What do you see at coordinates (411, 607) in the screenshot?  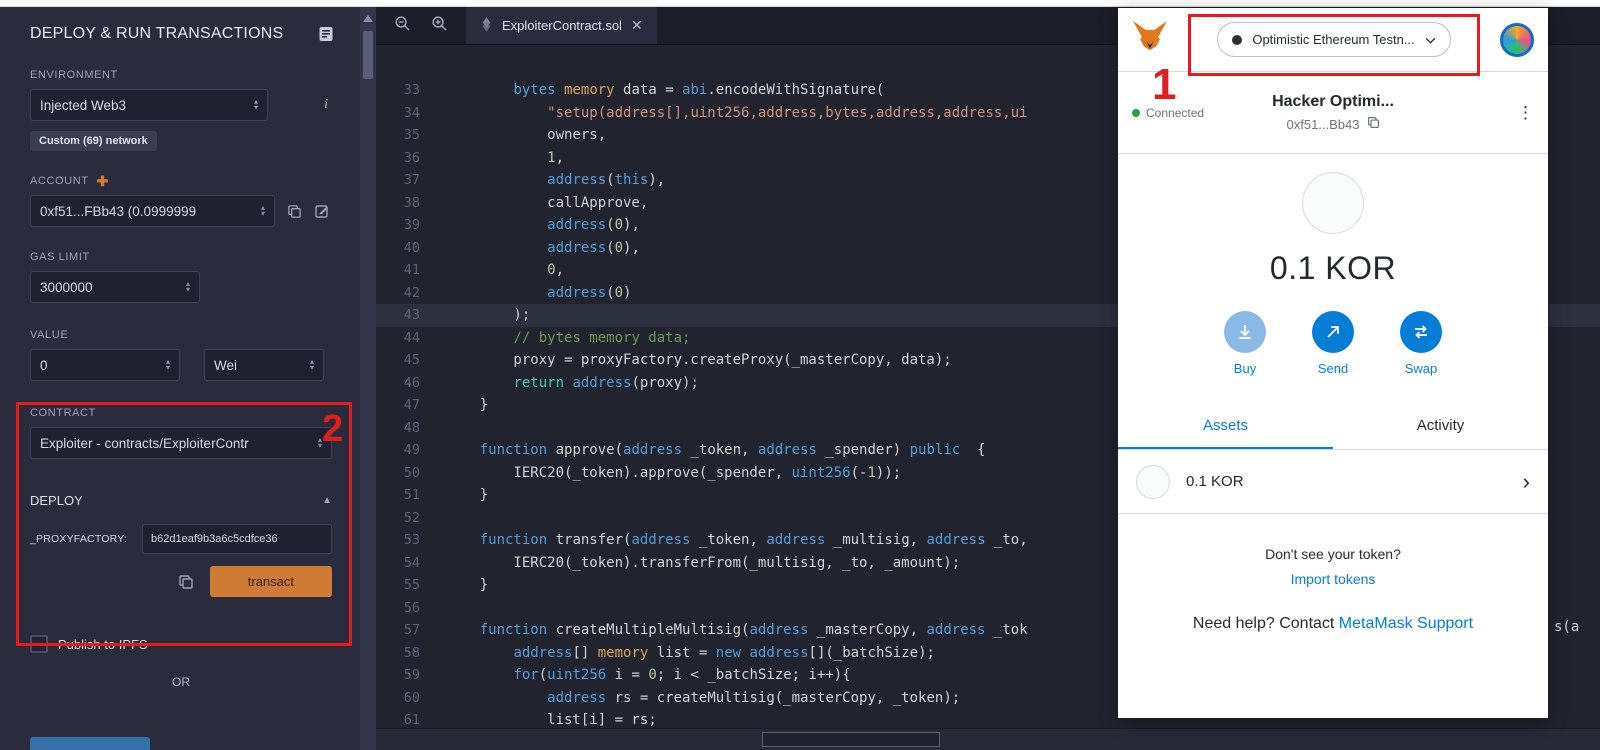 I see `line-number: 56` at bounding box center [411, 607].